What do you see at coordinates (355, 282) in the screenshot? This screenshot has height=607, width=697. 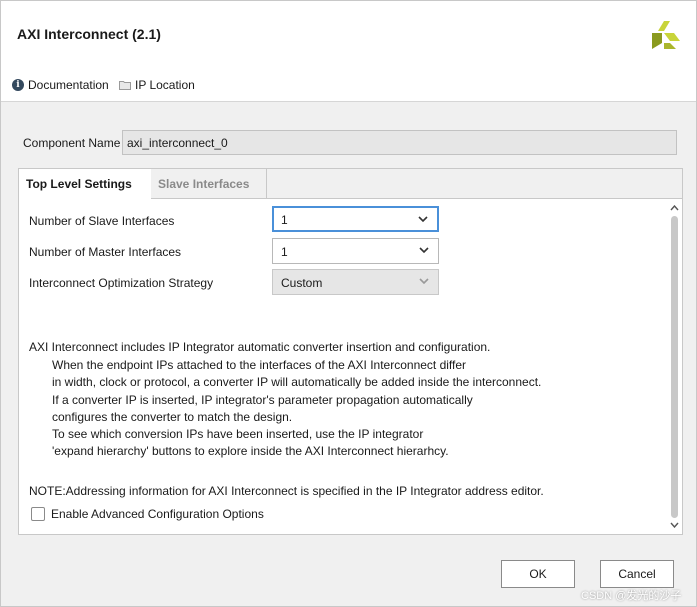 I see `optimization-strategy-select: Custom` at bounding box center [355, 282].